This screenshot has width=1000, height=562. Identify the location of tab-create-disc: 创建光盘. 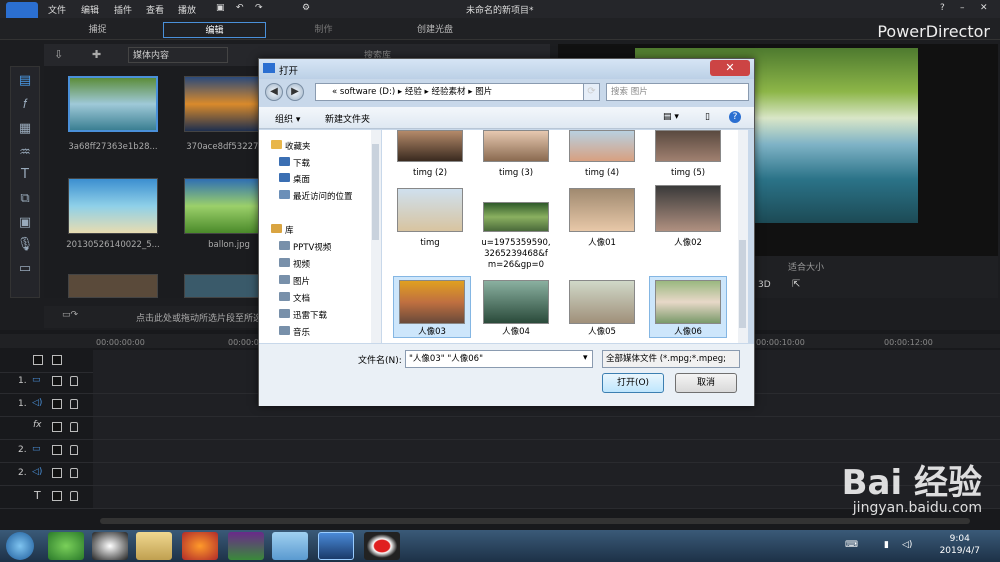
(435, 30).